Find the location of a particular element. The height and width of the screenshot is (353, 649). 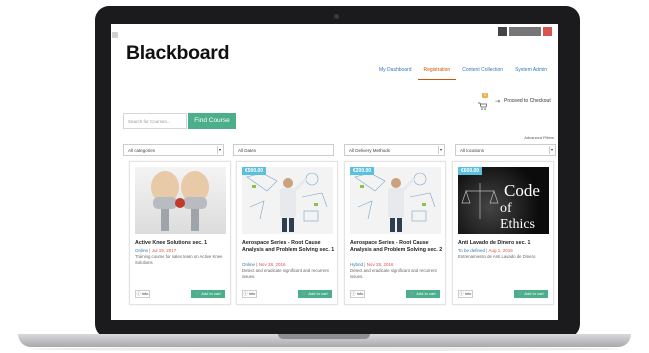

cart-area: 0 ⇥ Proceed to Checkout is located at coordinates (514, 101).